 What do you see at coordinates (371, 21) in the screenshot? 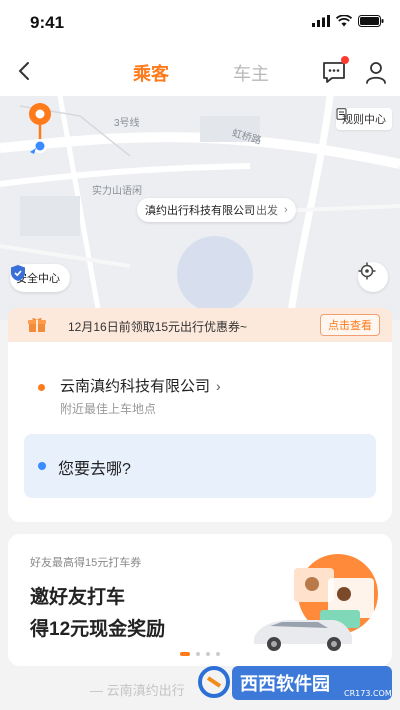
I see `battery-icon` at bounding box center [371, 21].